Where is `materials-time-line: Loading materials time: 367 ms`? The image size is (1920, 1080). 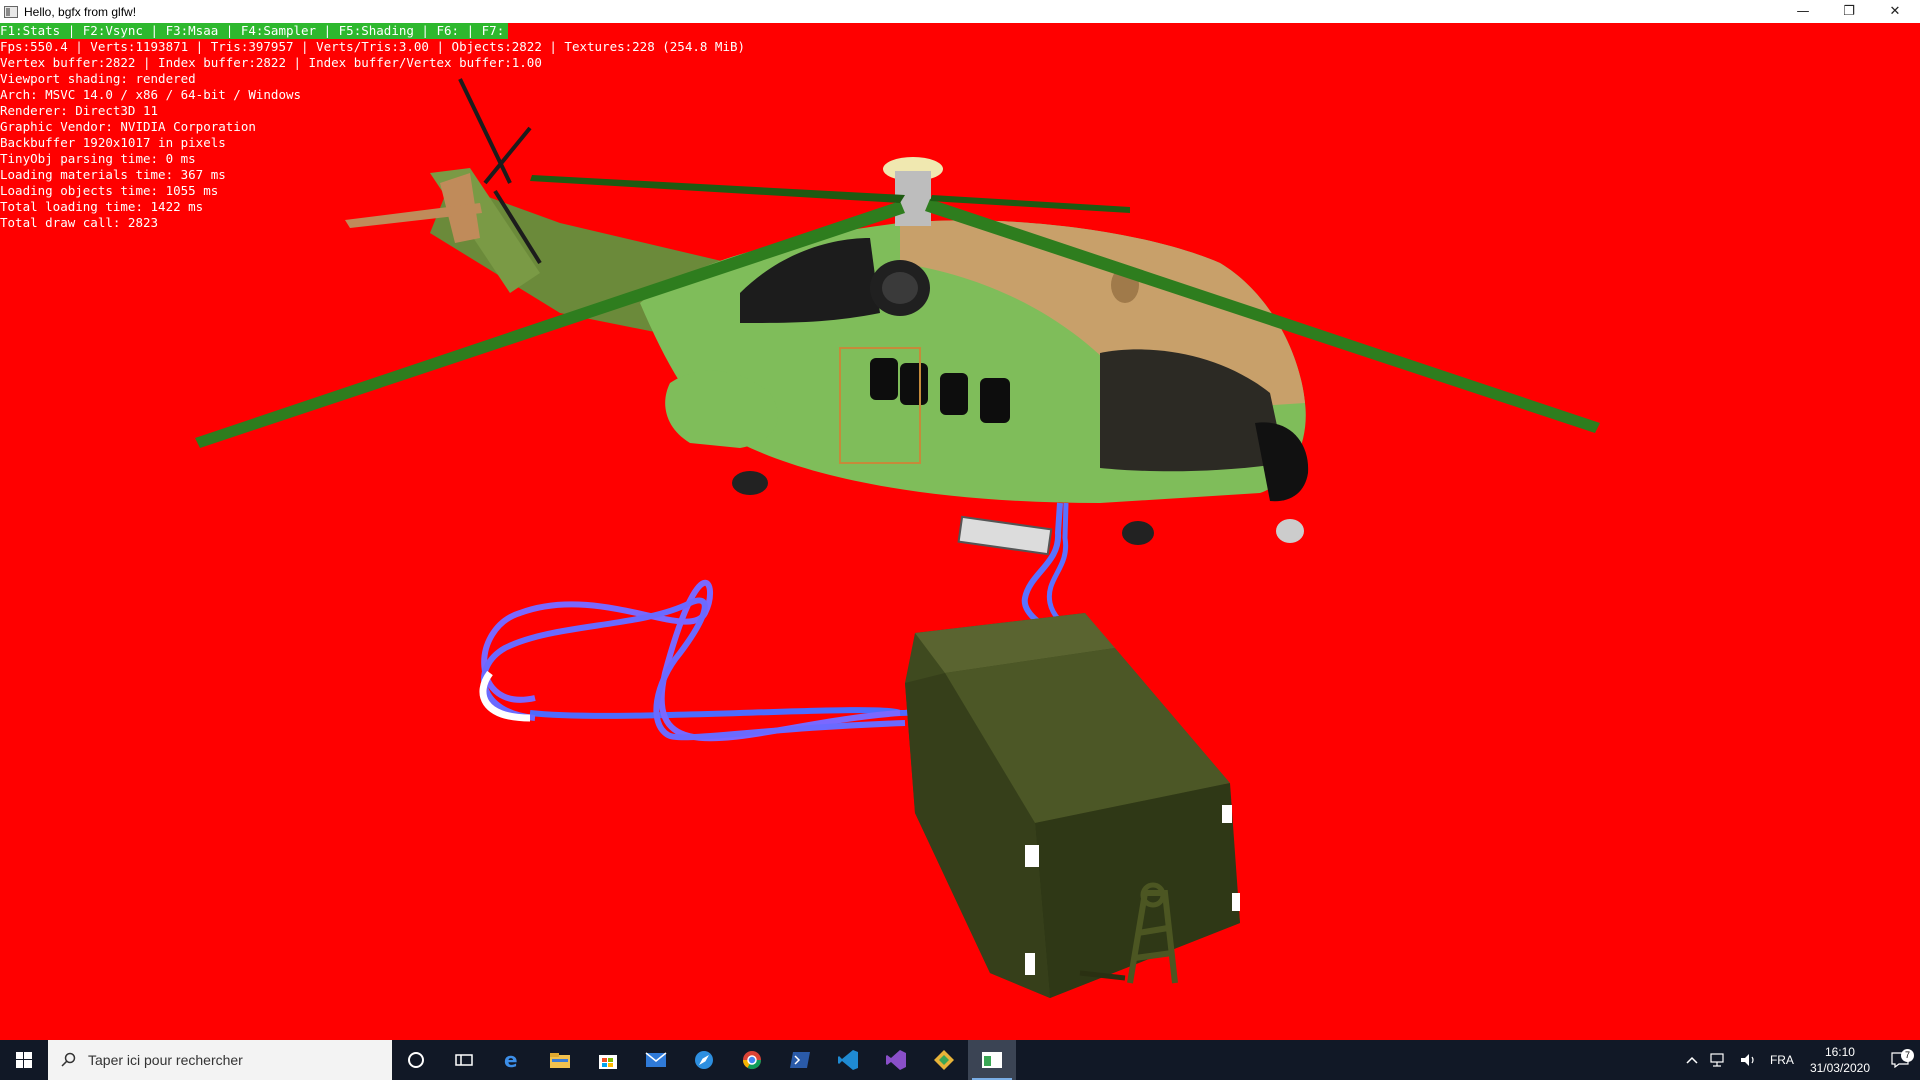
materials-time-line: Loading materials time: 367 ms is located at coordinates (113, 174).